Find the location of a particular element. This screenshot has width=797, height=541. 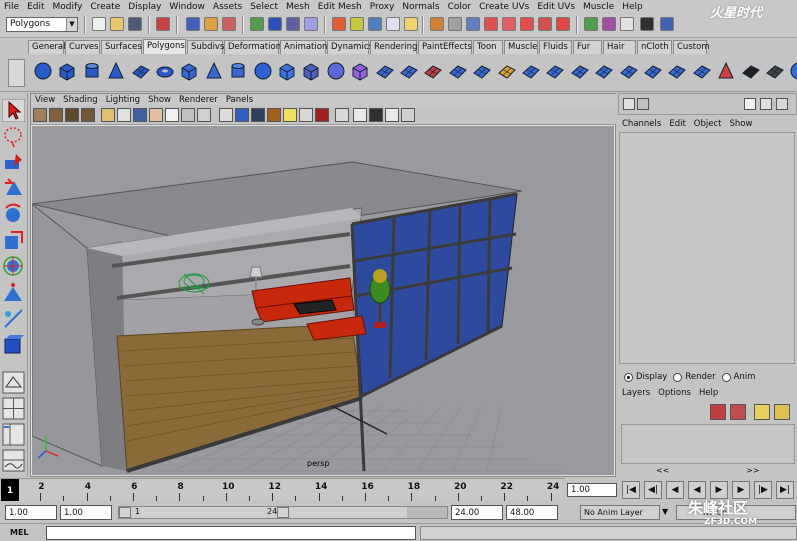

menu-help: Help is located at coordinates (632, 7).